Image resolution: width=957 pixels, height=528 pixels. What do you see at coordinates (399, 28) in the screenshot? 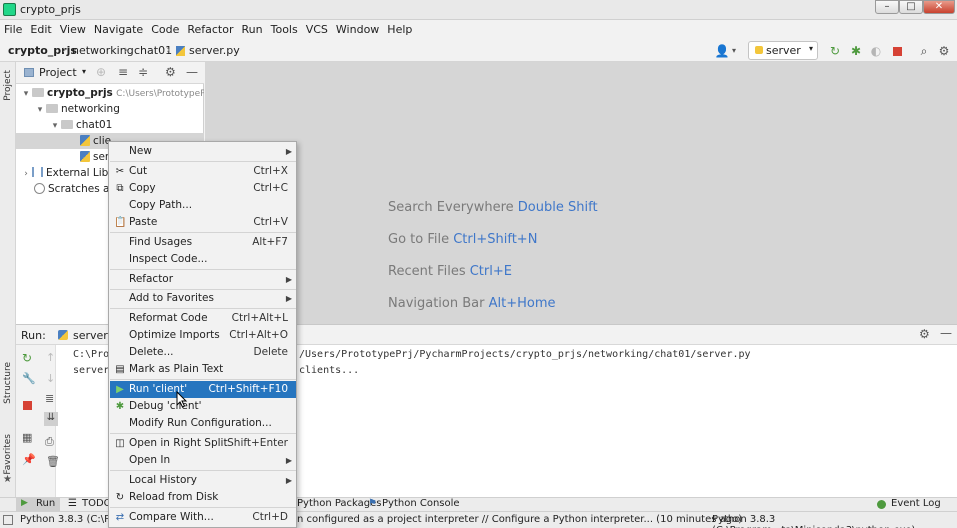
I see `menu-help: Help` at bounding box center [399, 28].